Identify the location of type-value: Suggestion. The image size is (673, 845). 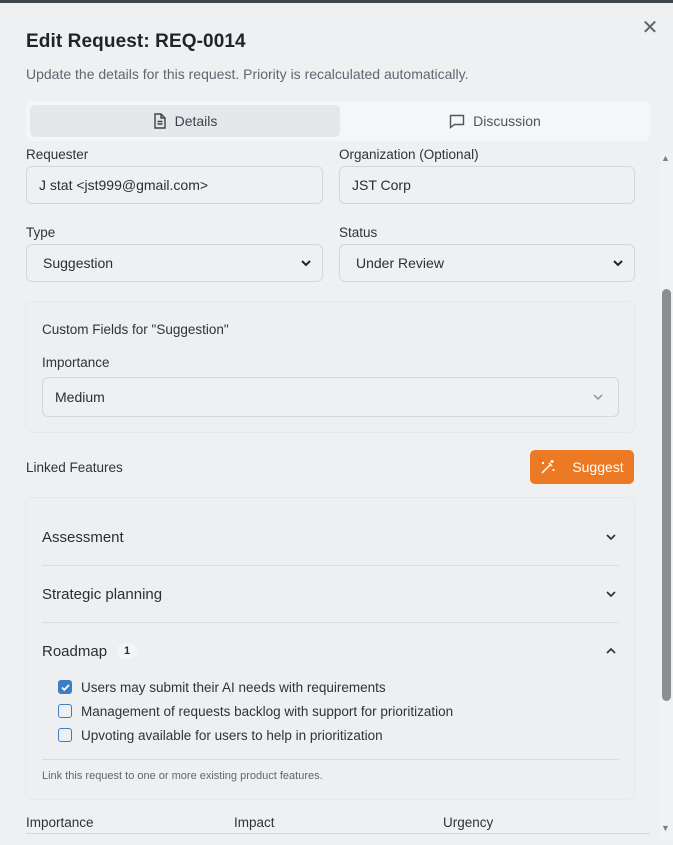
(78, 263).